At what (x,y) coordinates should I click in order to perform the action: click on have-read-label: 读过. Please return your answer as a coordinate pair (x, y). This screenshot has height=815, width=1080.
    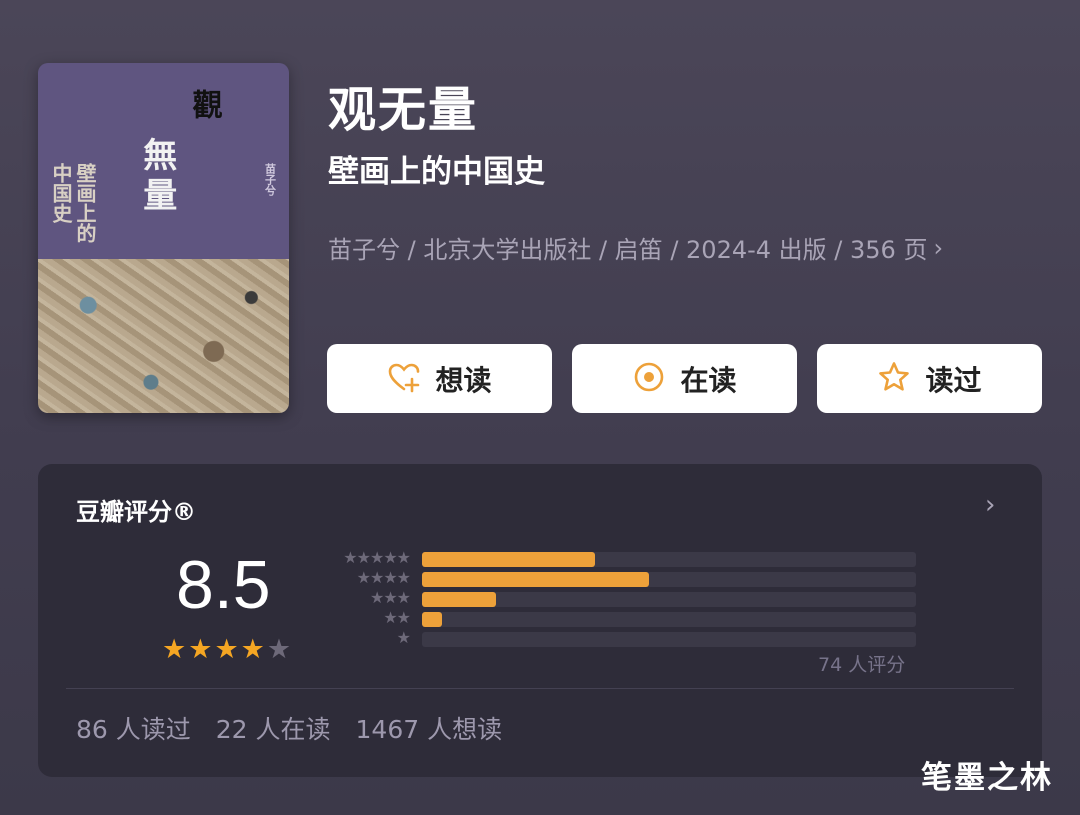
    Looking at the image, I should click on (953, 380).